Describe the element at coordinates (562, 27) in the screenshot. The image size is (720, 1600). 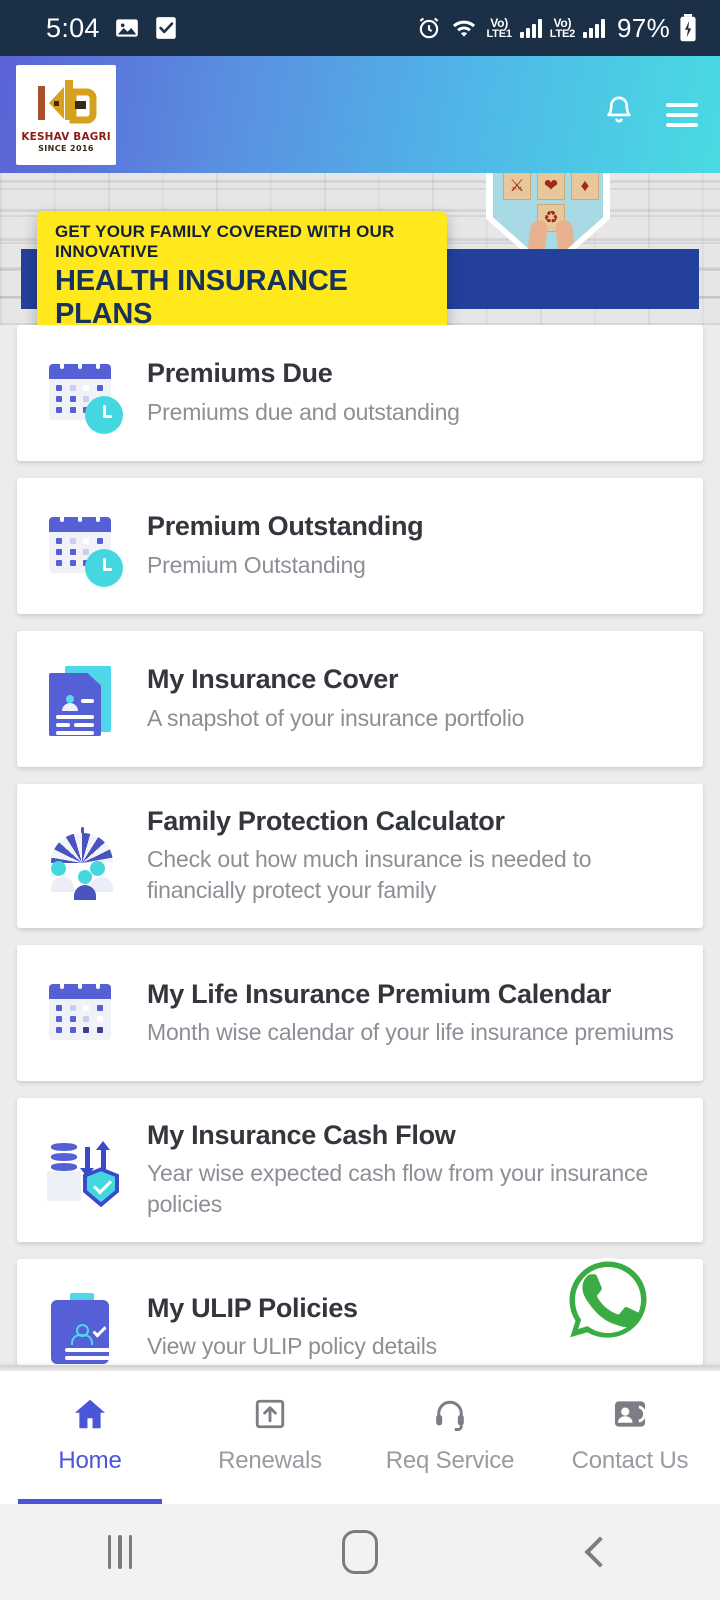
I see `sim2-volte-indicator: Vo) LTE2` at that location.